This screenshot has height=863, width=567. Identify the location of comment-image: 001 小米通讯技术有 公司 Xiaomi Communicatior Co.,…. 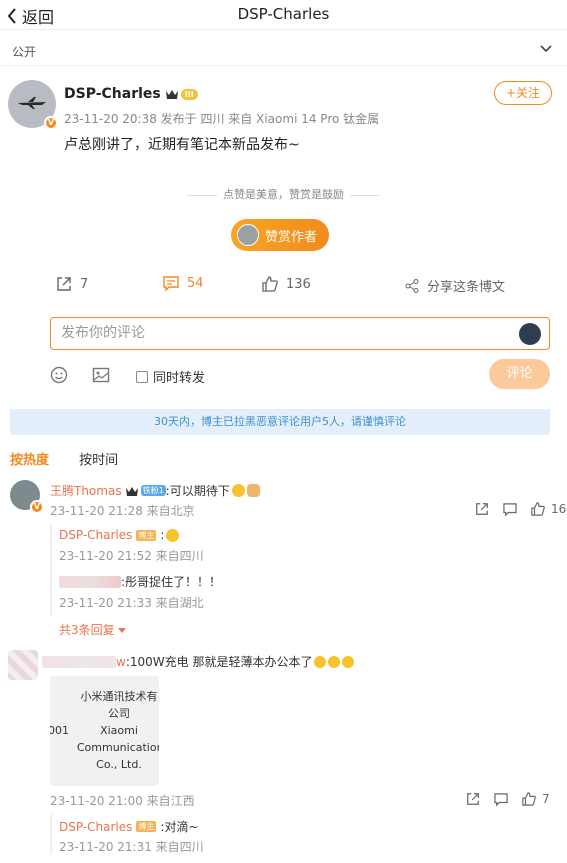
(104, 731).